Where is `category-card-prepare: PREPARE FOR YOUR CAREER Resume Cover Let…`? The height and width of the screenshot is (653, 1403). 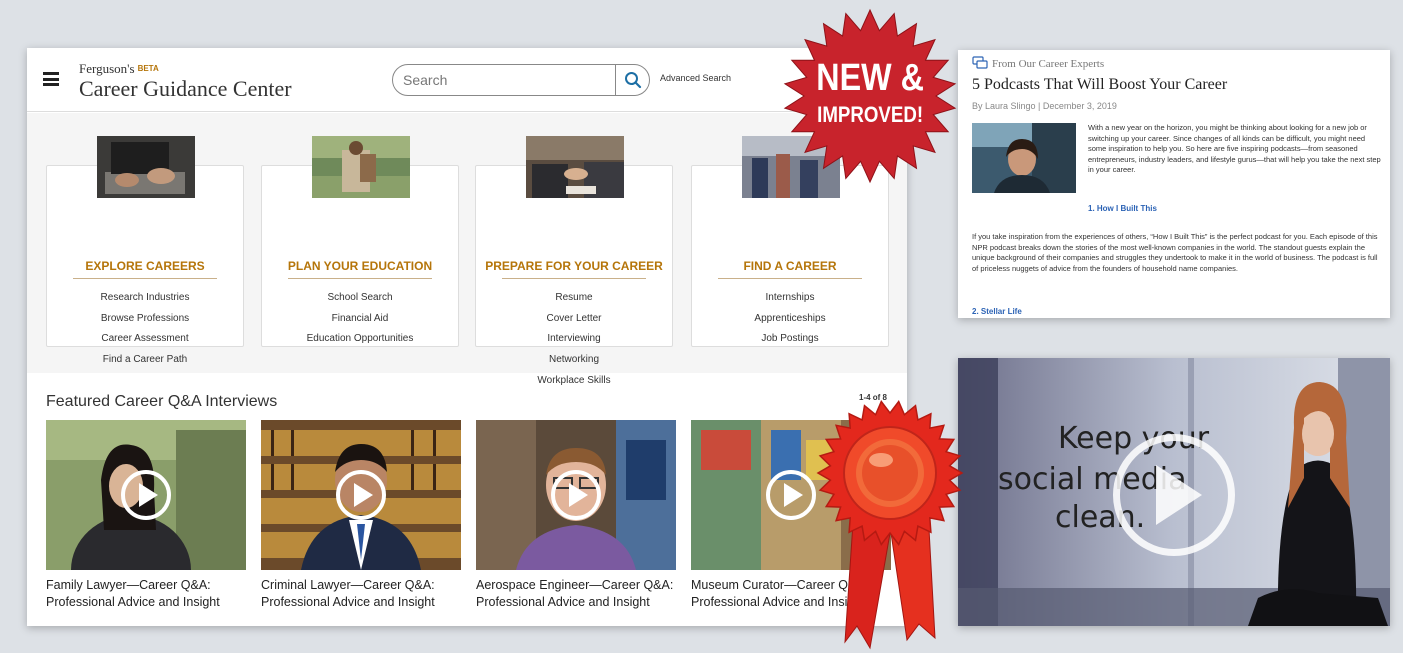
category-card-prepare: PREPARE FOR YOUR CAREER Resume Cover Let… is located at coordinates (574, 261).